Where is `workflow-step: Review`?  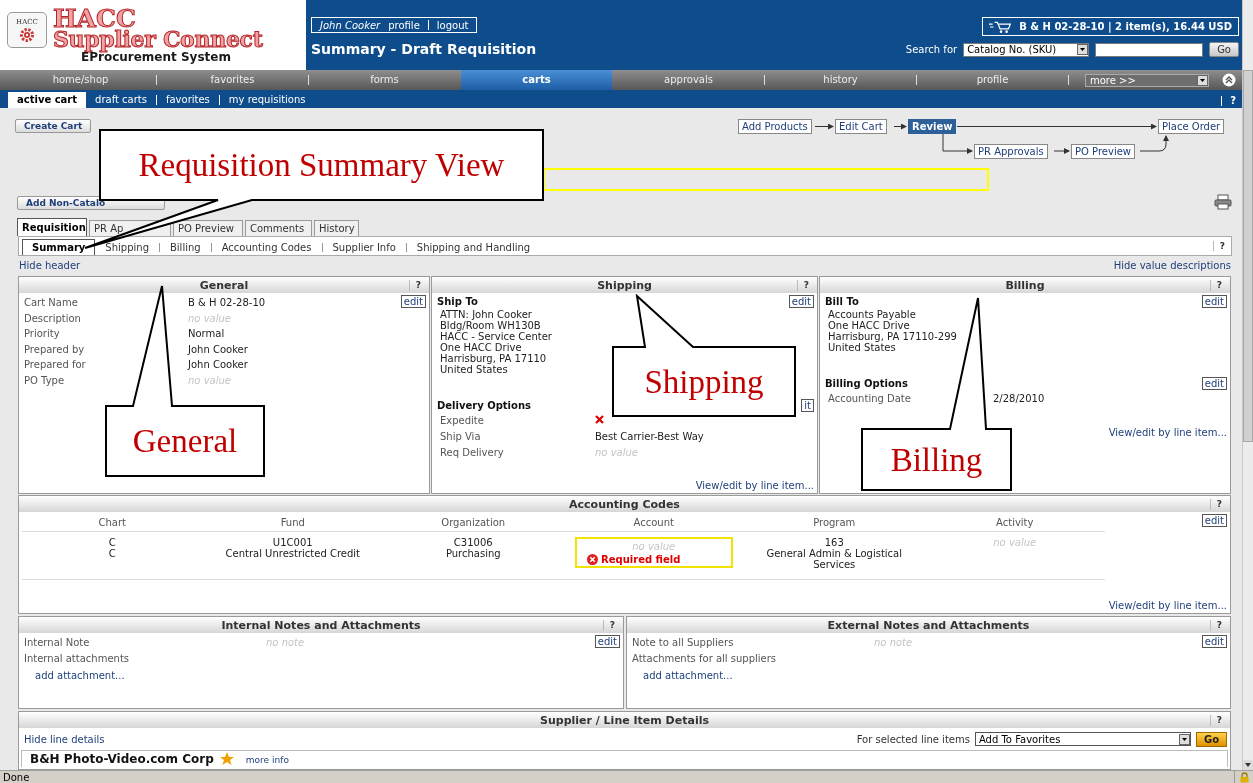
workflow-step: Review is located at coordinates (932, 126).